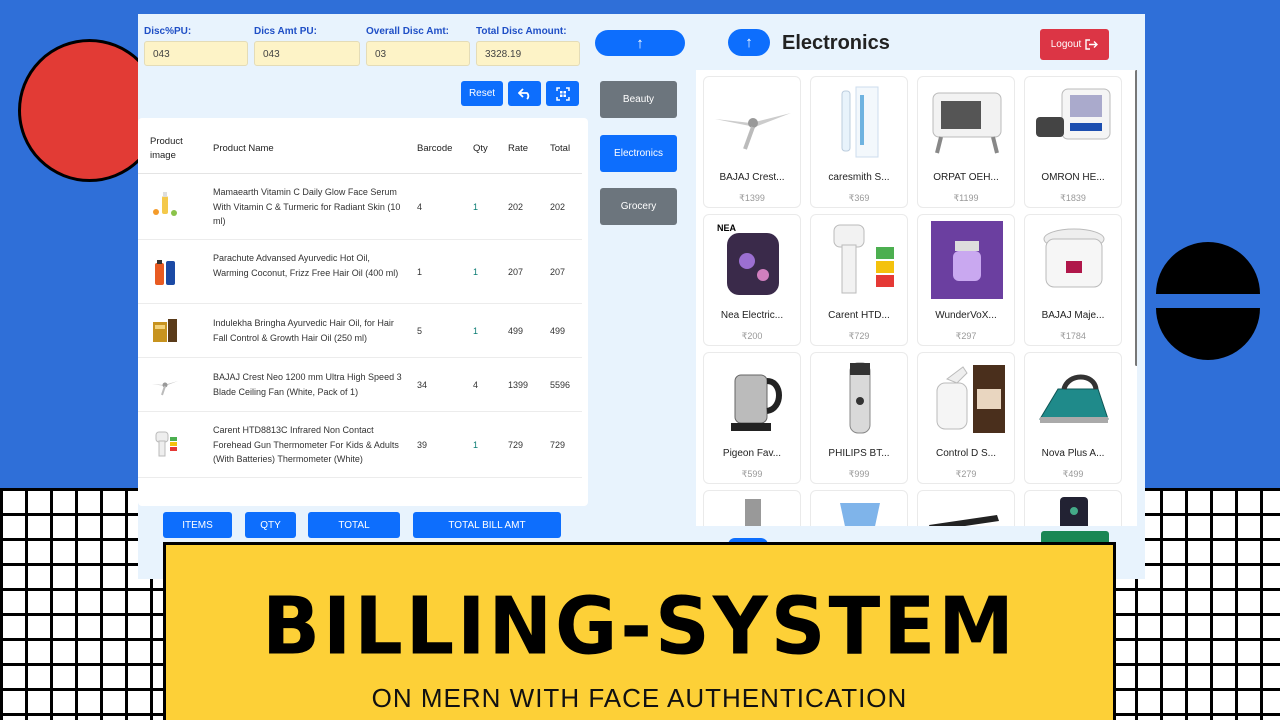 The width and height of the screenshot is (1280, 720). I want to click on products-scroll-up-button: ↑, so click(749, 42).